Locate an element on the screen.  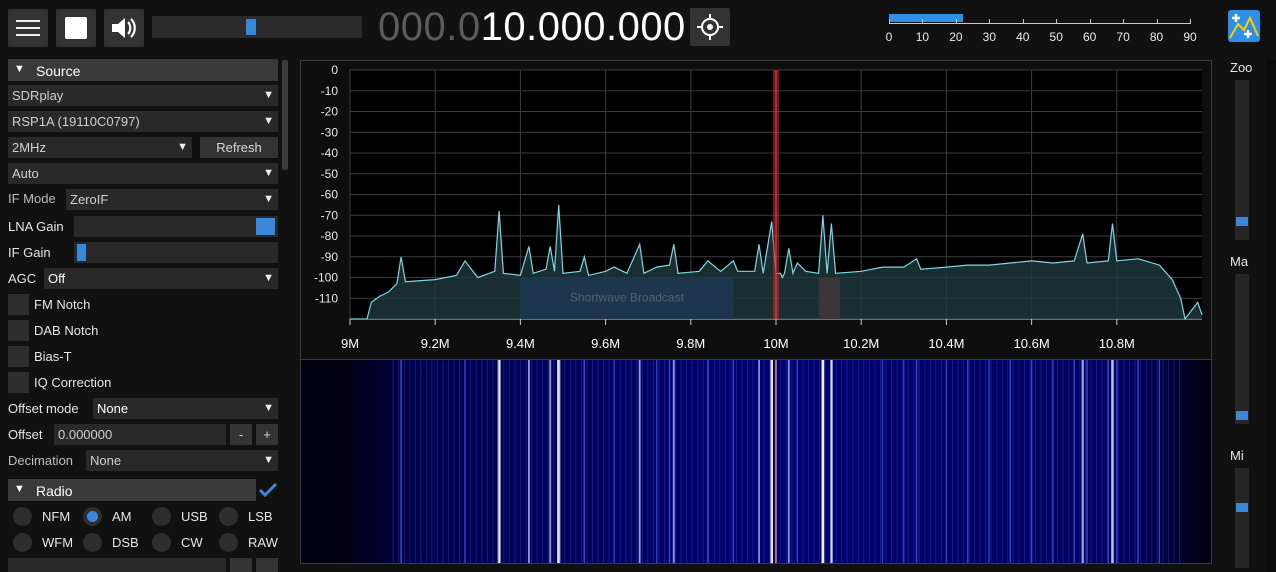
offset-label: Offset is located at coordinates (25, 434).